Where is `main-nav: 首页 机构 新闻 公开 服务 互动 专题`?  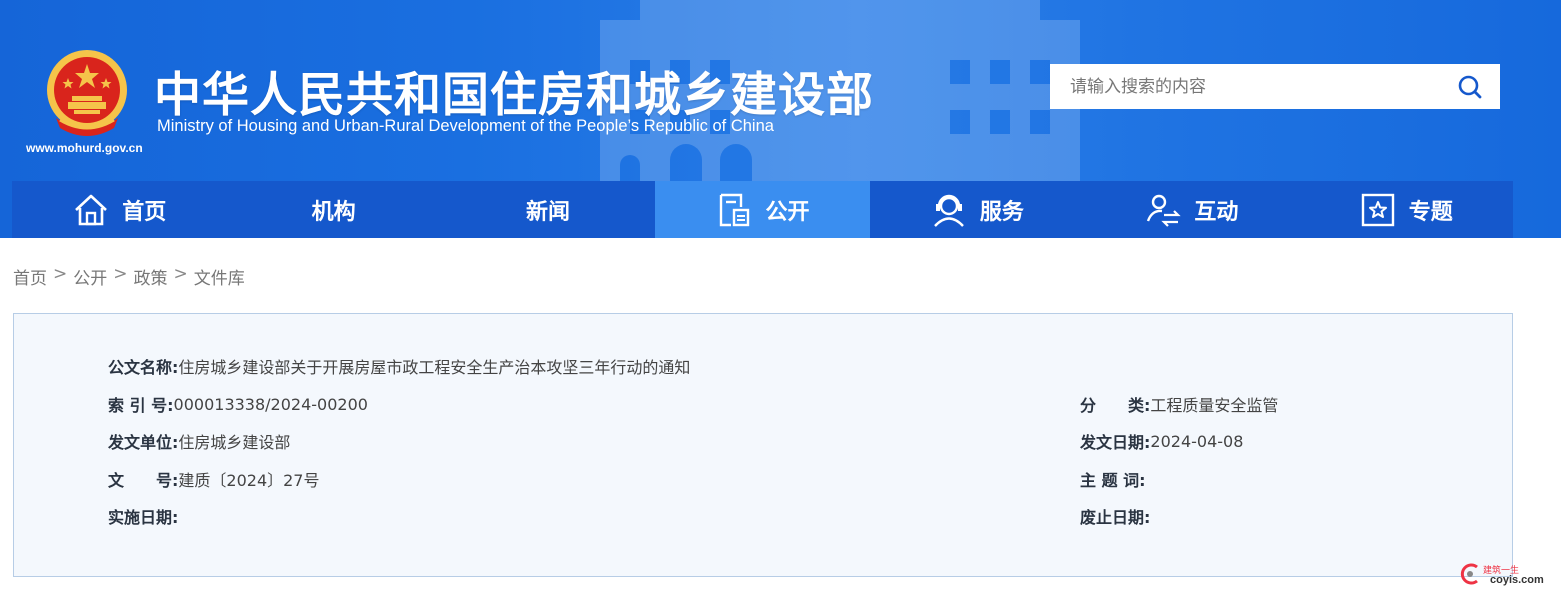 main-nav: 首页 机构 新闻 公开 服务 互动 专题 is located at coordinates (762, 209).